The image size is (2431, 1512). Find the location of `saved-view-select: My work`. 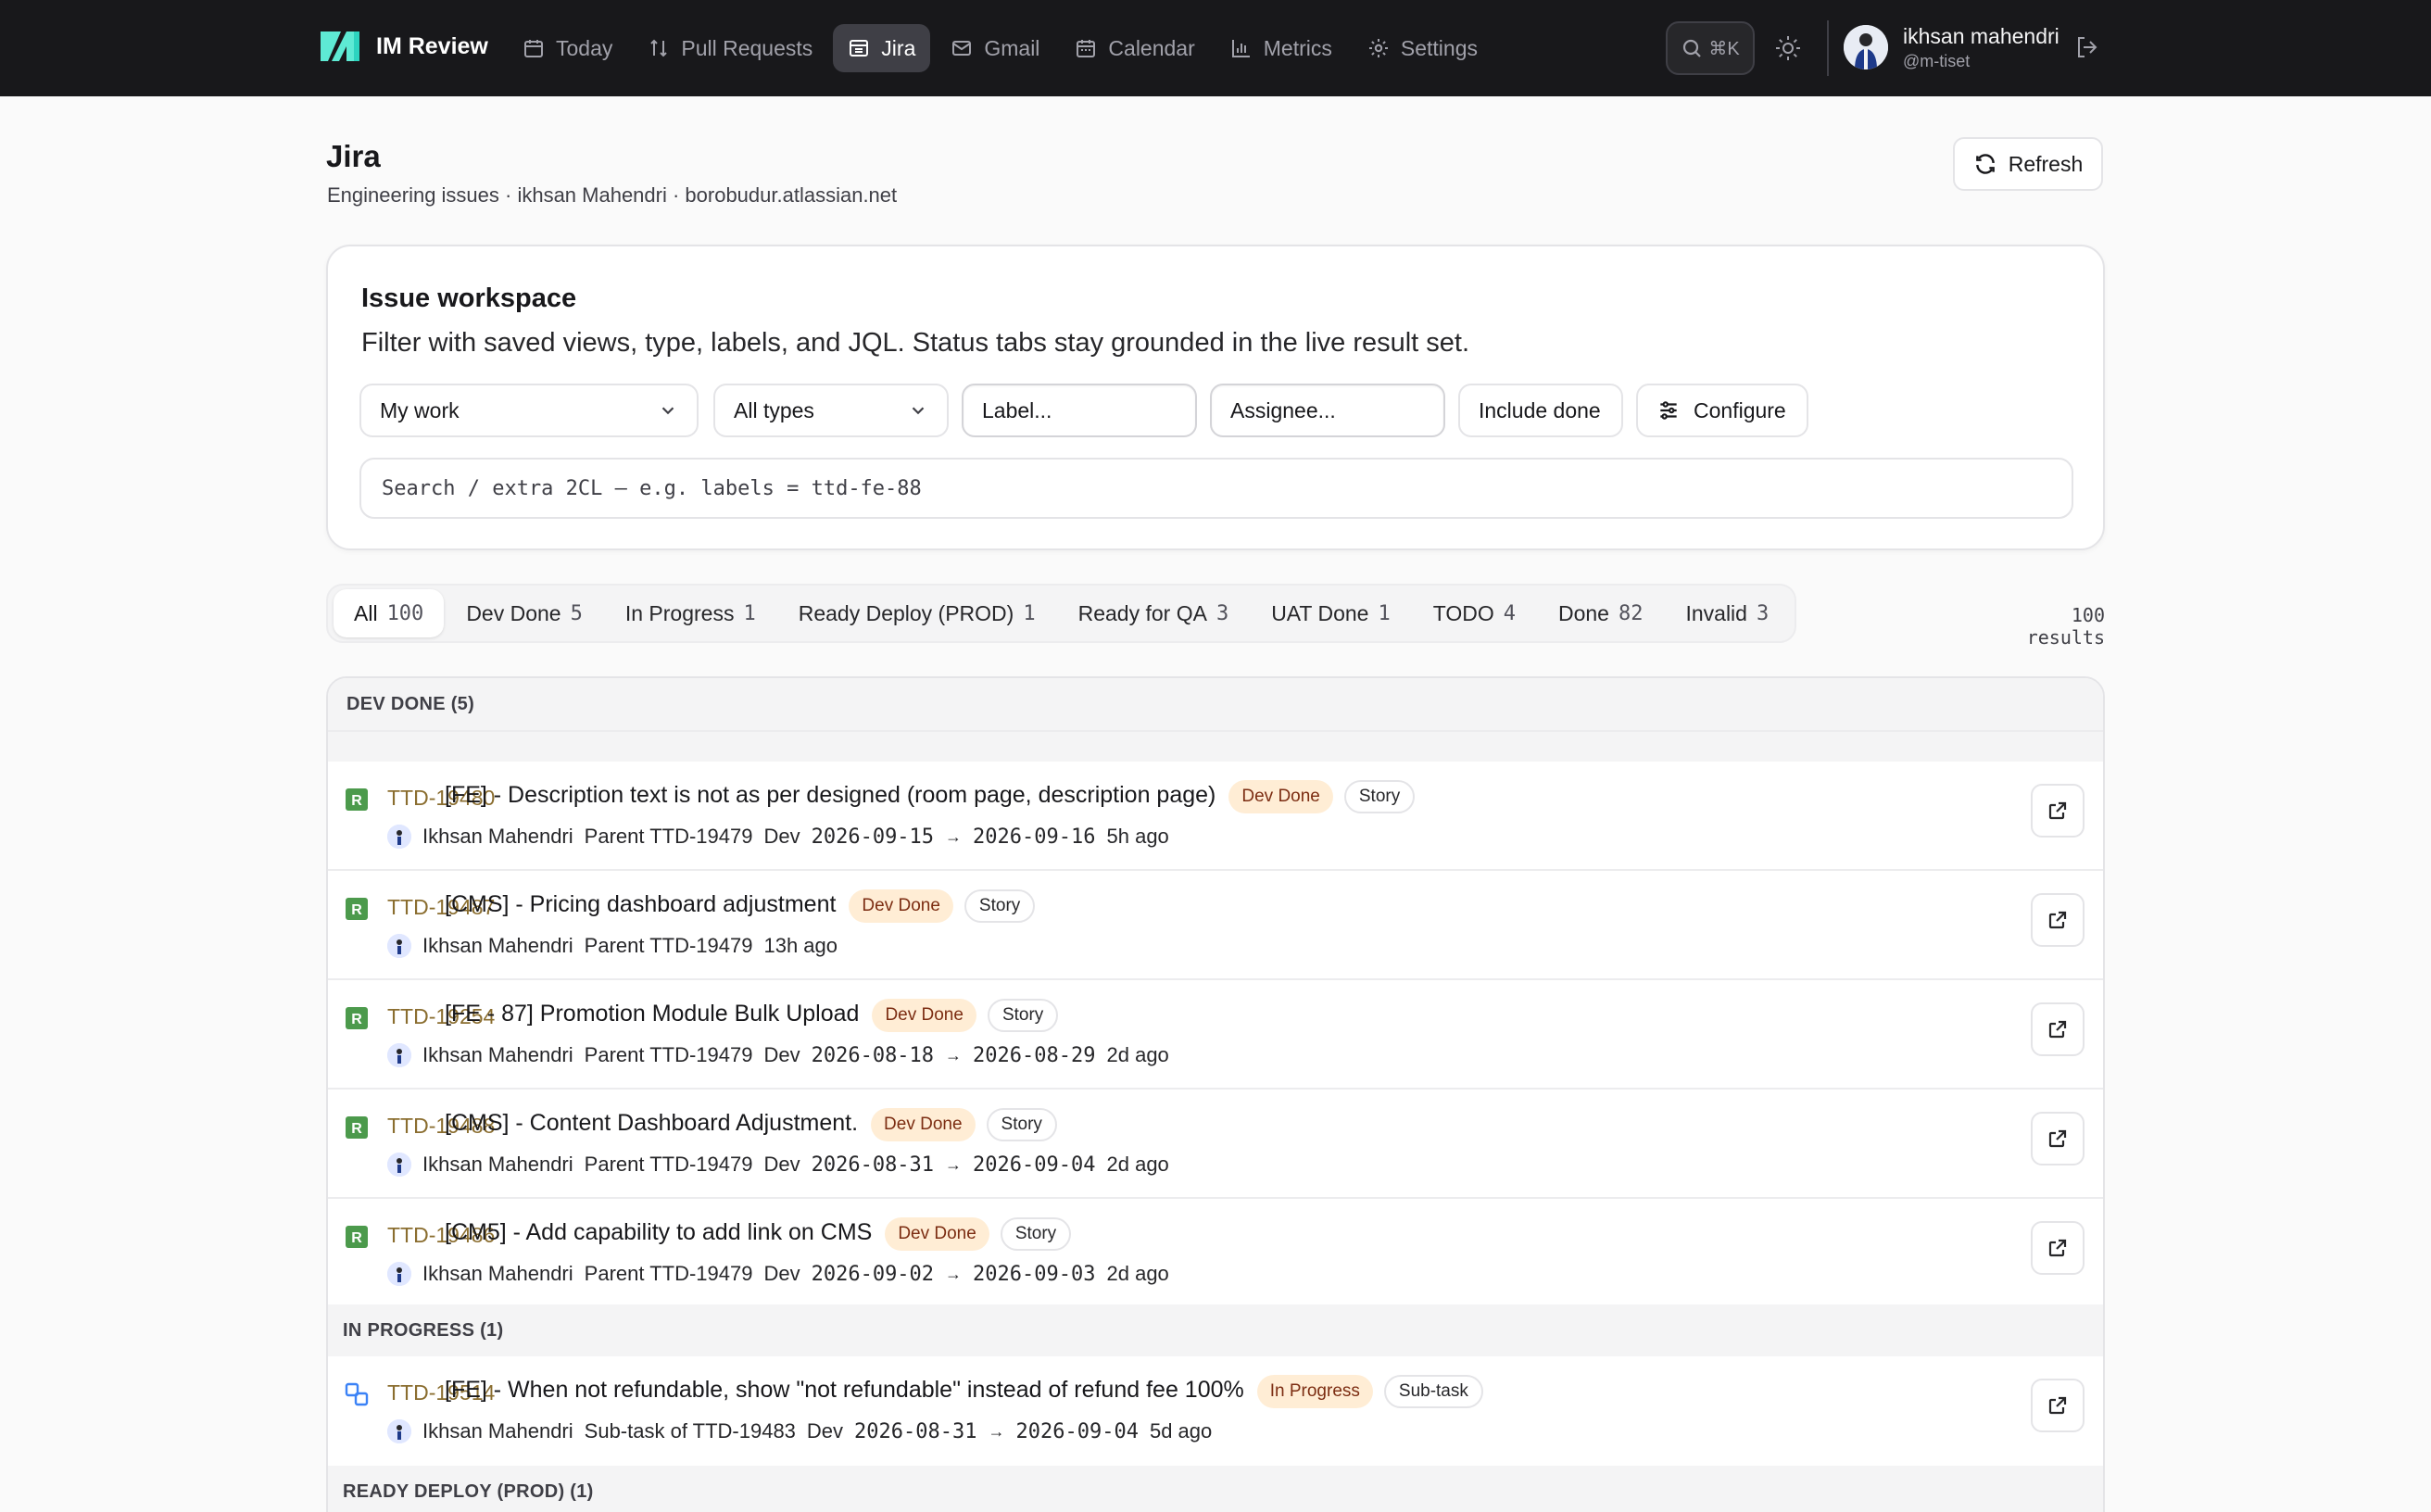

saved-view-select: My work is located at coordinates (529, 410).